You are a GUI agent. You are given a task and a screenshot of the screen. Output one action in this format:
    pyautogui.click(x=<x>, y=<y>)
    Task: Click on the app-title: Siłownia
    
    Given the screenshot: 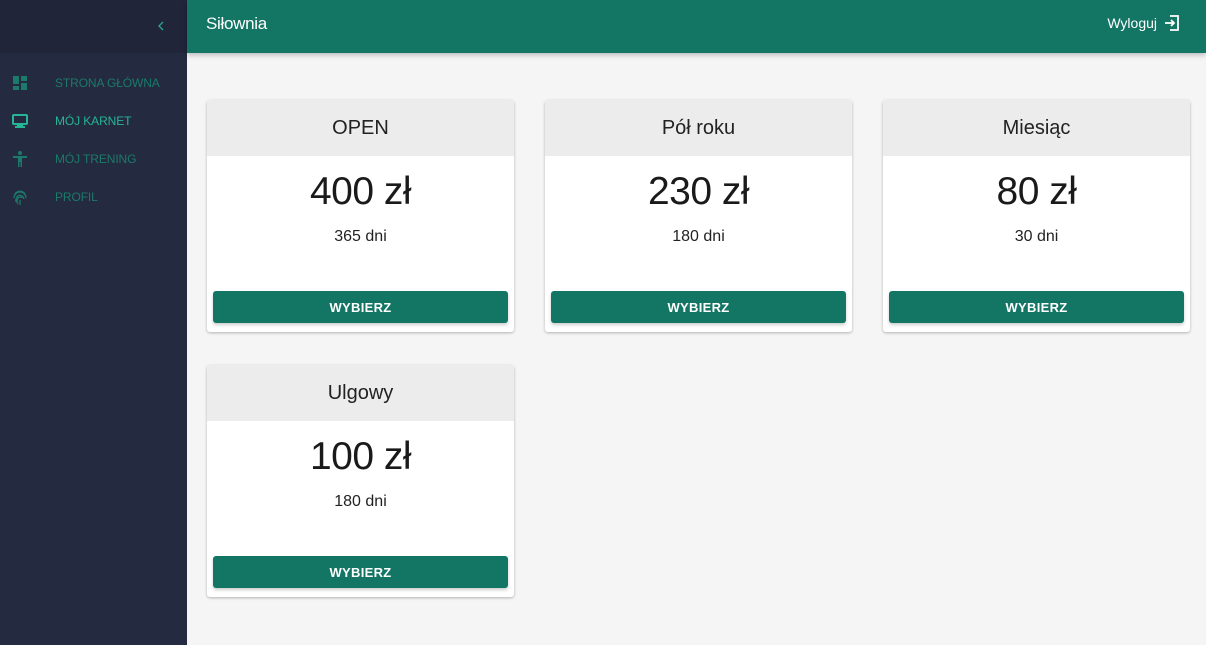 What is the action you would take?
    pyautogui.click(x=236, y=23)
    